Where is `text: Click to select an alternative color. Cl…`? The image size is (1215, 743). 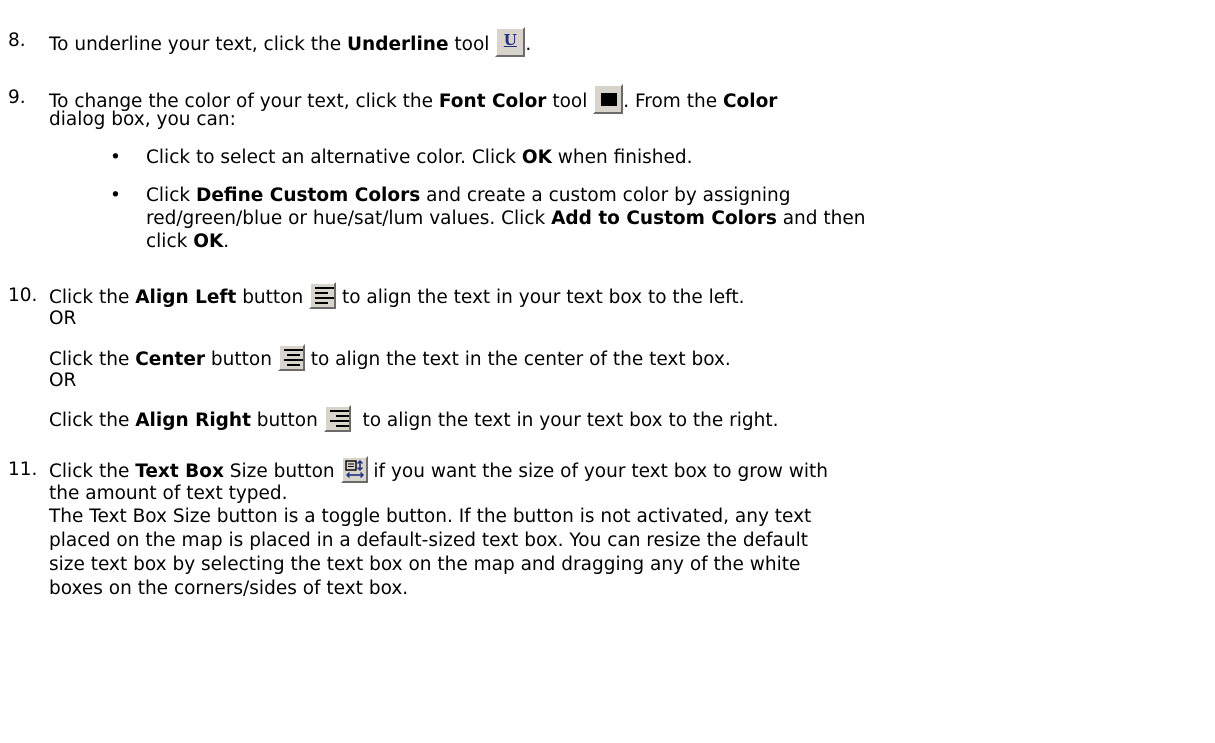
text: Click to select an alternative color. Cl… is located at coordinates (334, 157).